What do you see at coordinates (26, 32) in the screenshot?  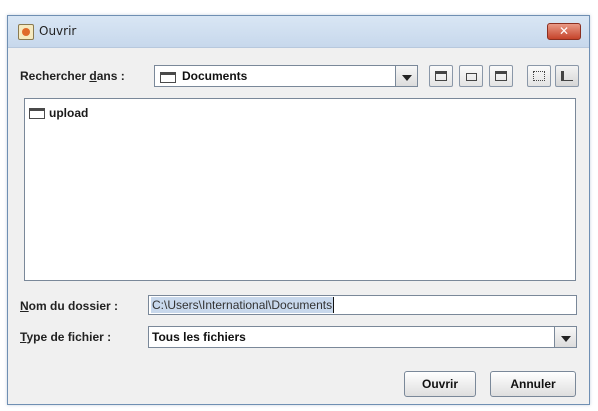 I see `java-app-icon` at bounding box center [26, 32].